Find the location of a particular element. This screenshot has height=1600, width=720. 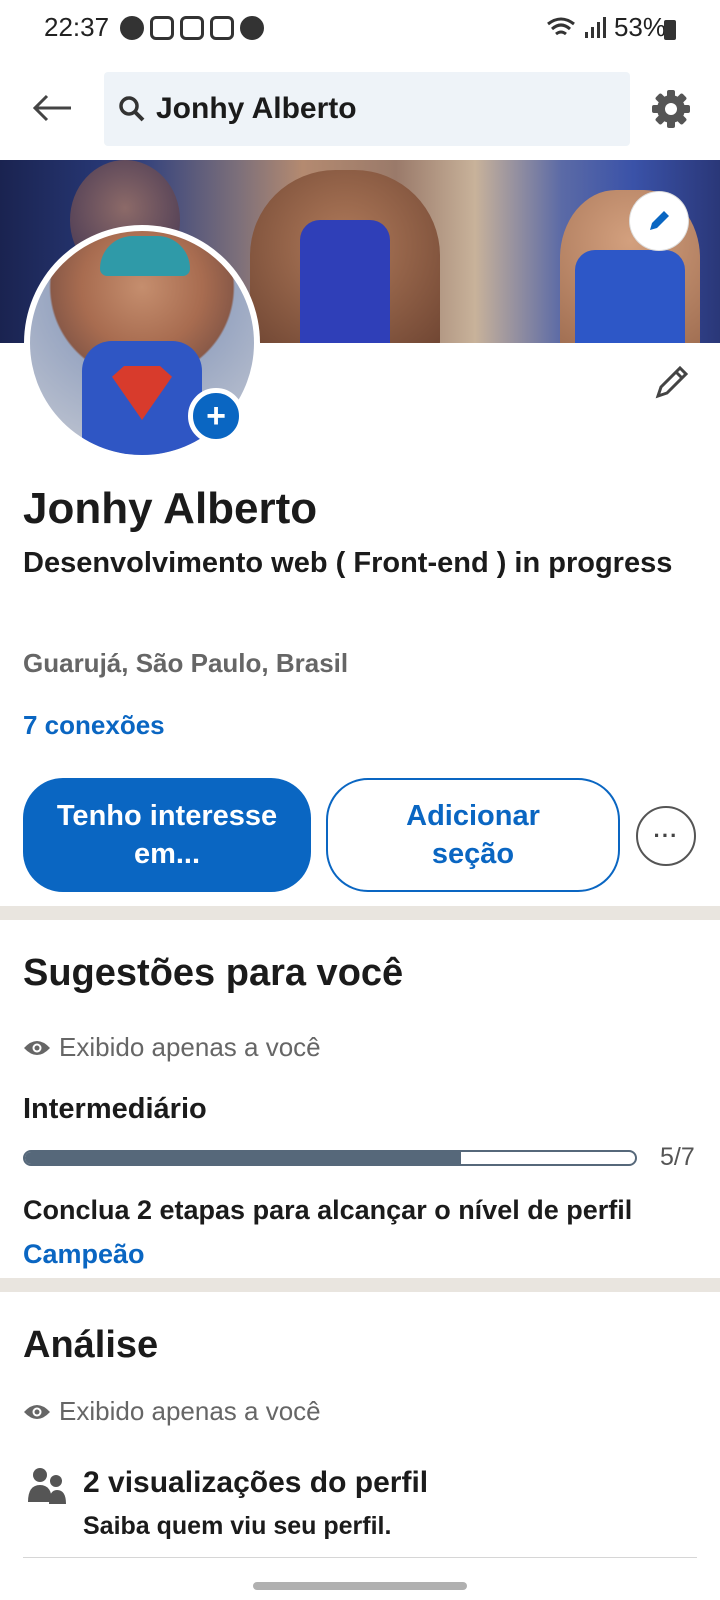

search-icon is located at coordinates (132, 109).